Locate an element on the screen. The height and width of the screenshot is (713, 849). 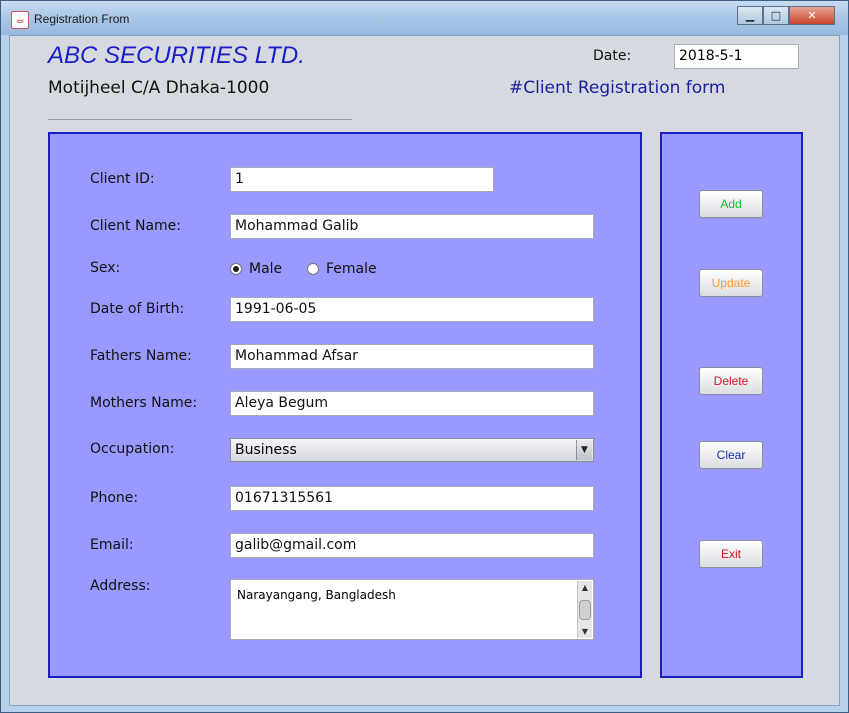
client-name-label: Client Name: is located at coordinates (135, 226).